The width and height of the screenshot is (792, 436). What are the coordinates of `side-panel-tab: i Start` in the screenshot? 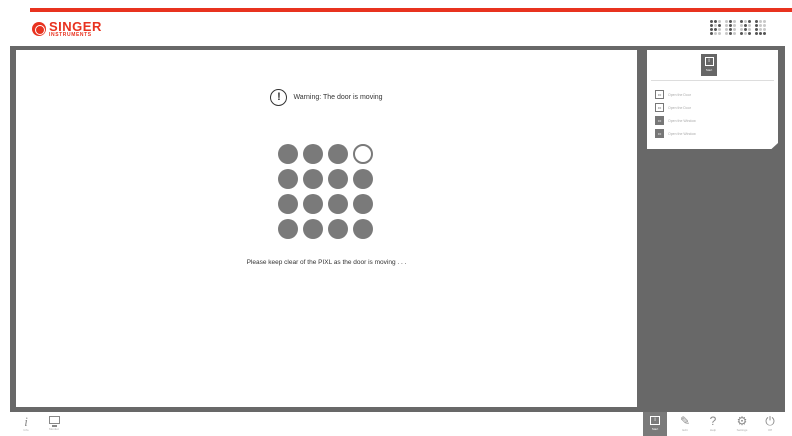 It's located at (709, 65).